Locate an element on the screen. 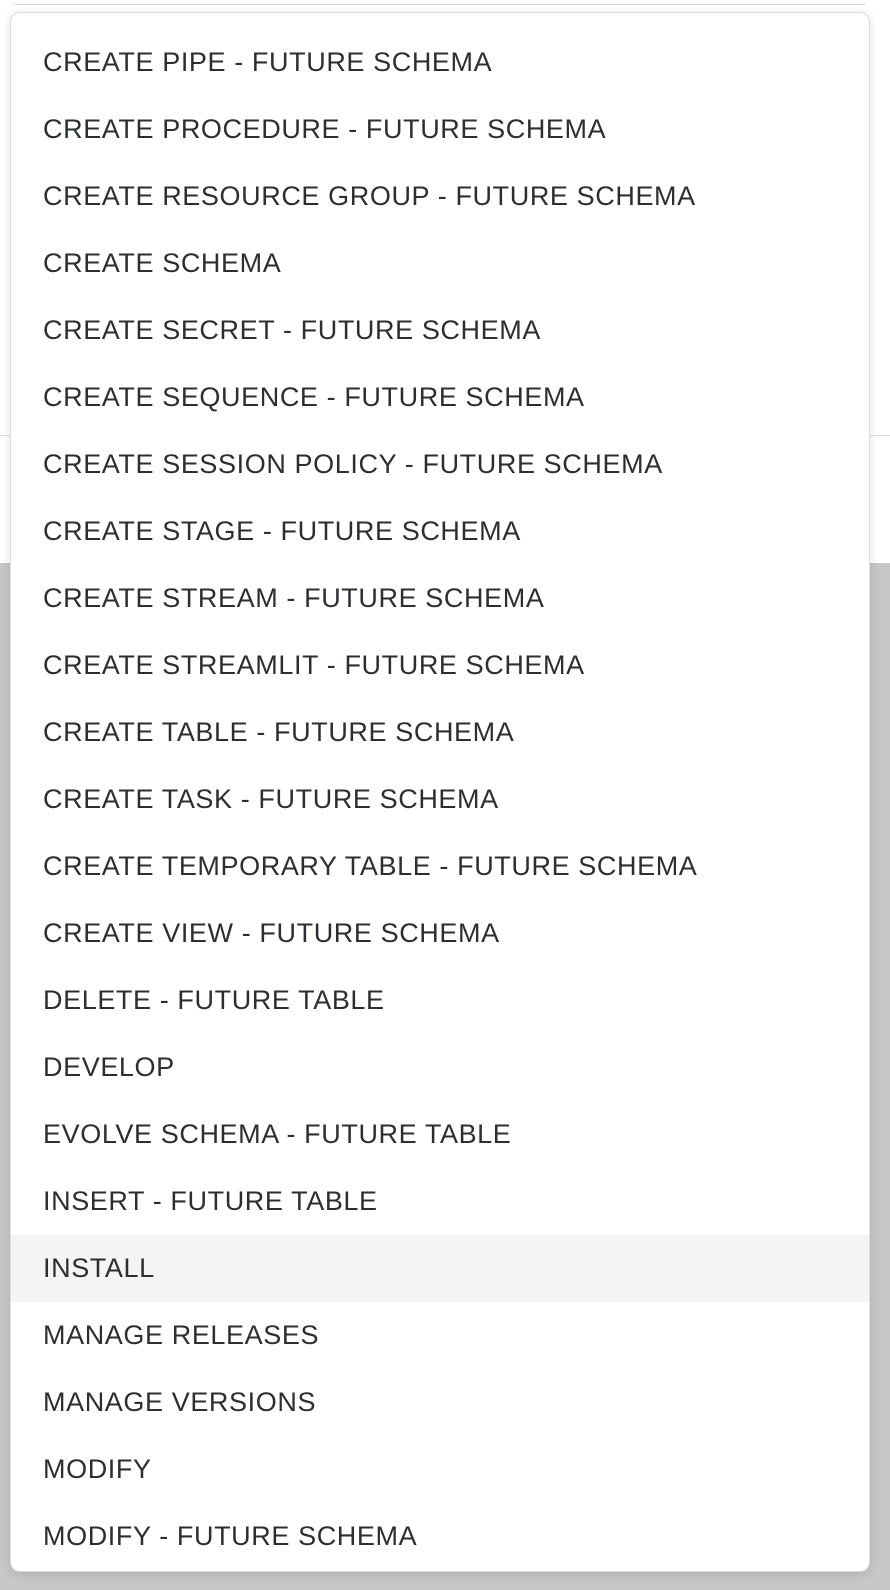 This screenshot has height=1590, width=890. menu-item-modify: MODIFY is located at coordinates (440, 1469).